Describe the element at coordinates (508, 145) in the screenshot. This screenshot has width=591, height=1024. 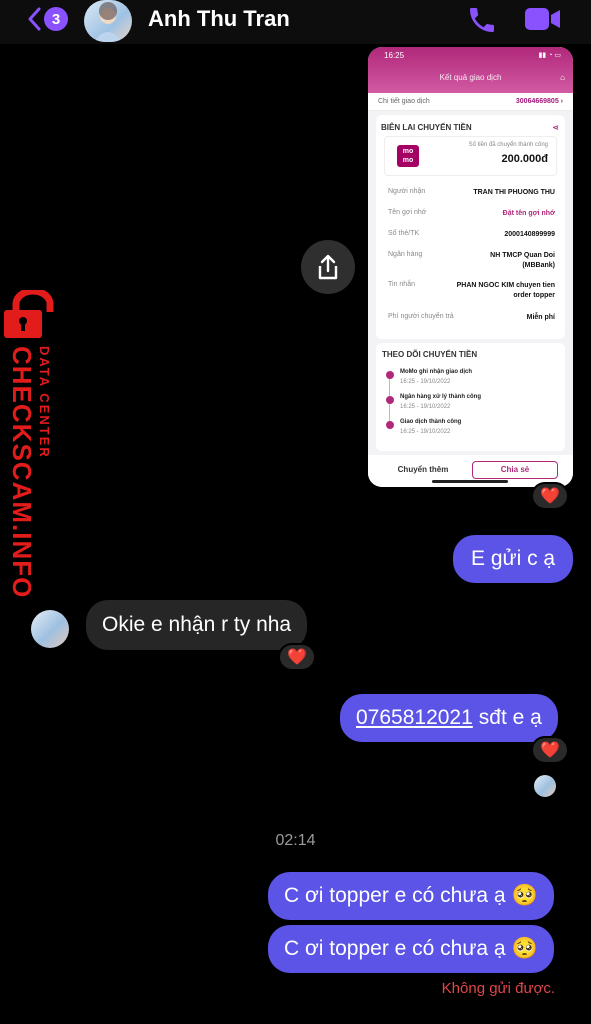
I see `amount-label: Số tiền đã chuyển thành công` at that location.